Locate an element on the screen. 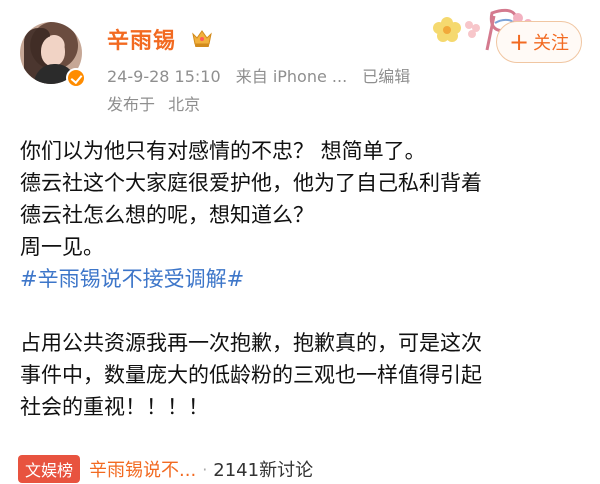 The image size is (600, 484). post-line: 你们以为他只有对感情的不忠？ 想简单了。 is located at coordinates (223, 151).